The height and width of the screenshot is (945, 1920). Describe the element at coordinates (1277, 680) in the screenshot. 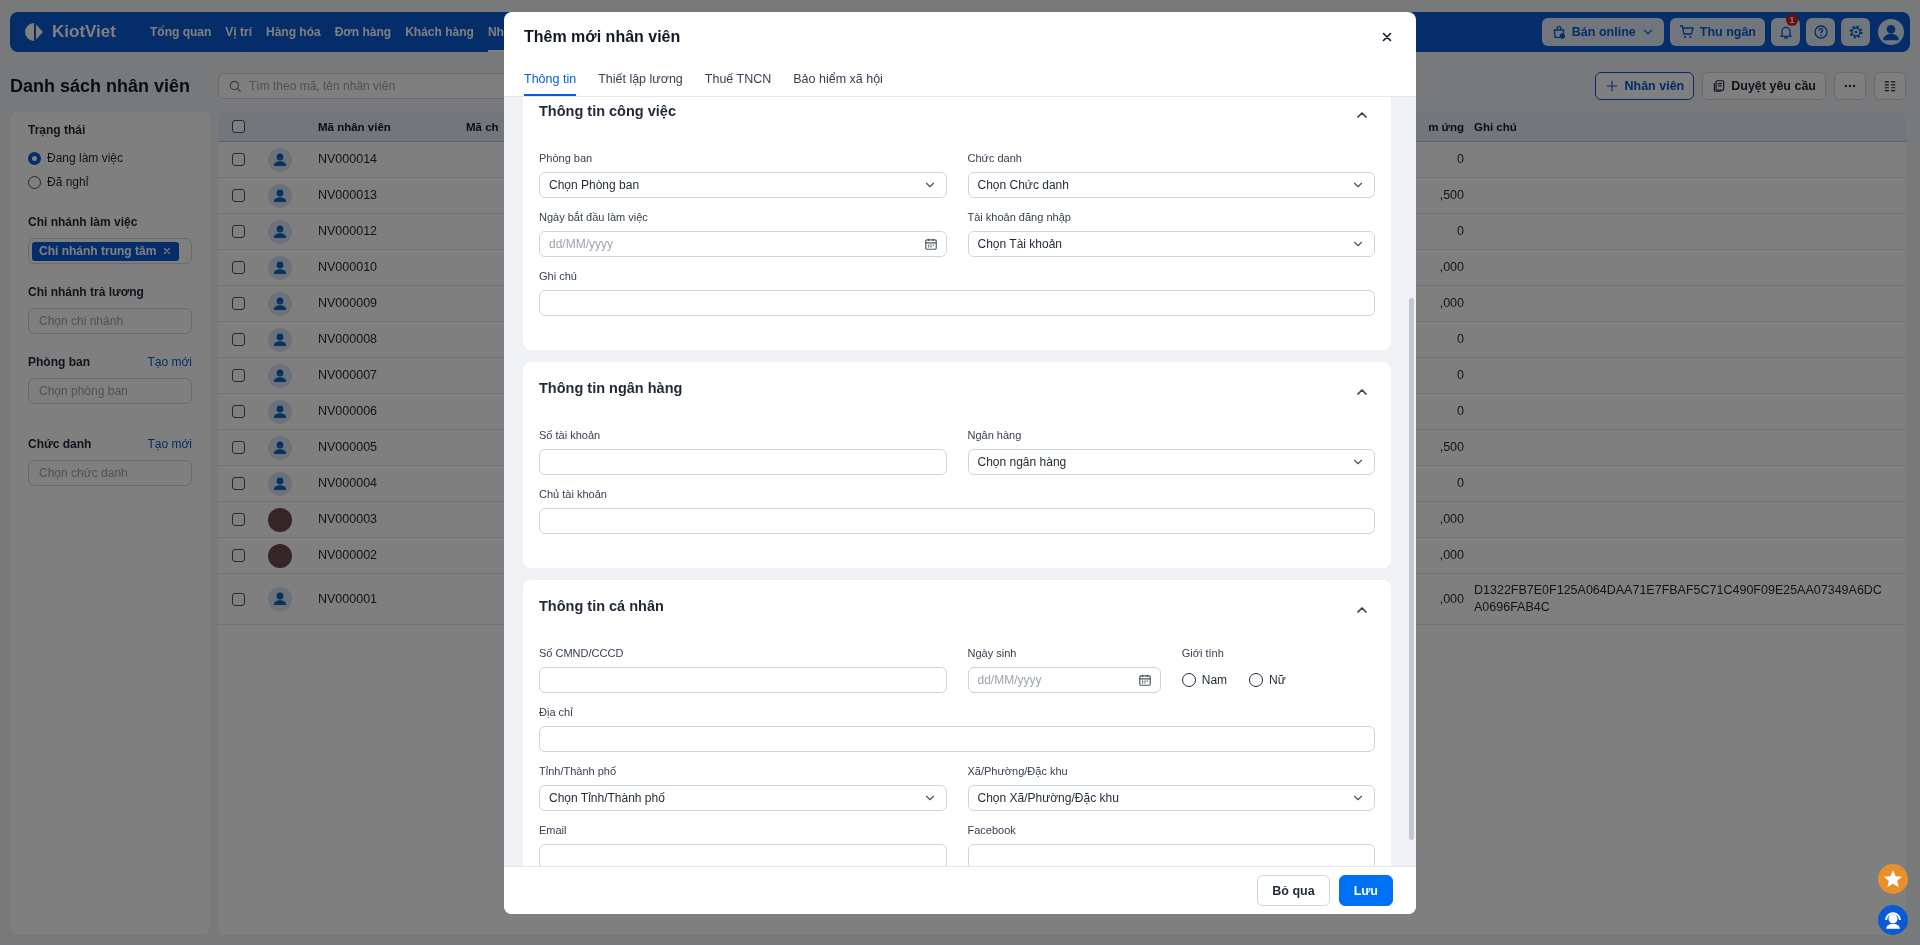

I see `radio-label: Nữ` at that location.